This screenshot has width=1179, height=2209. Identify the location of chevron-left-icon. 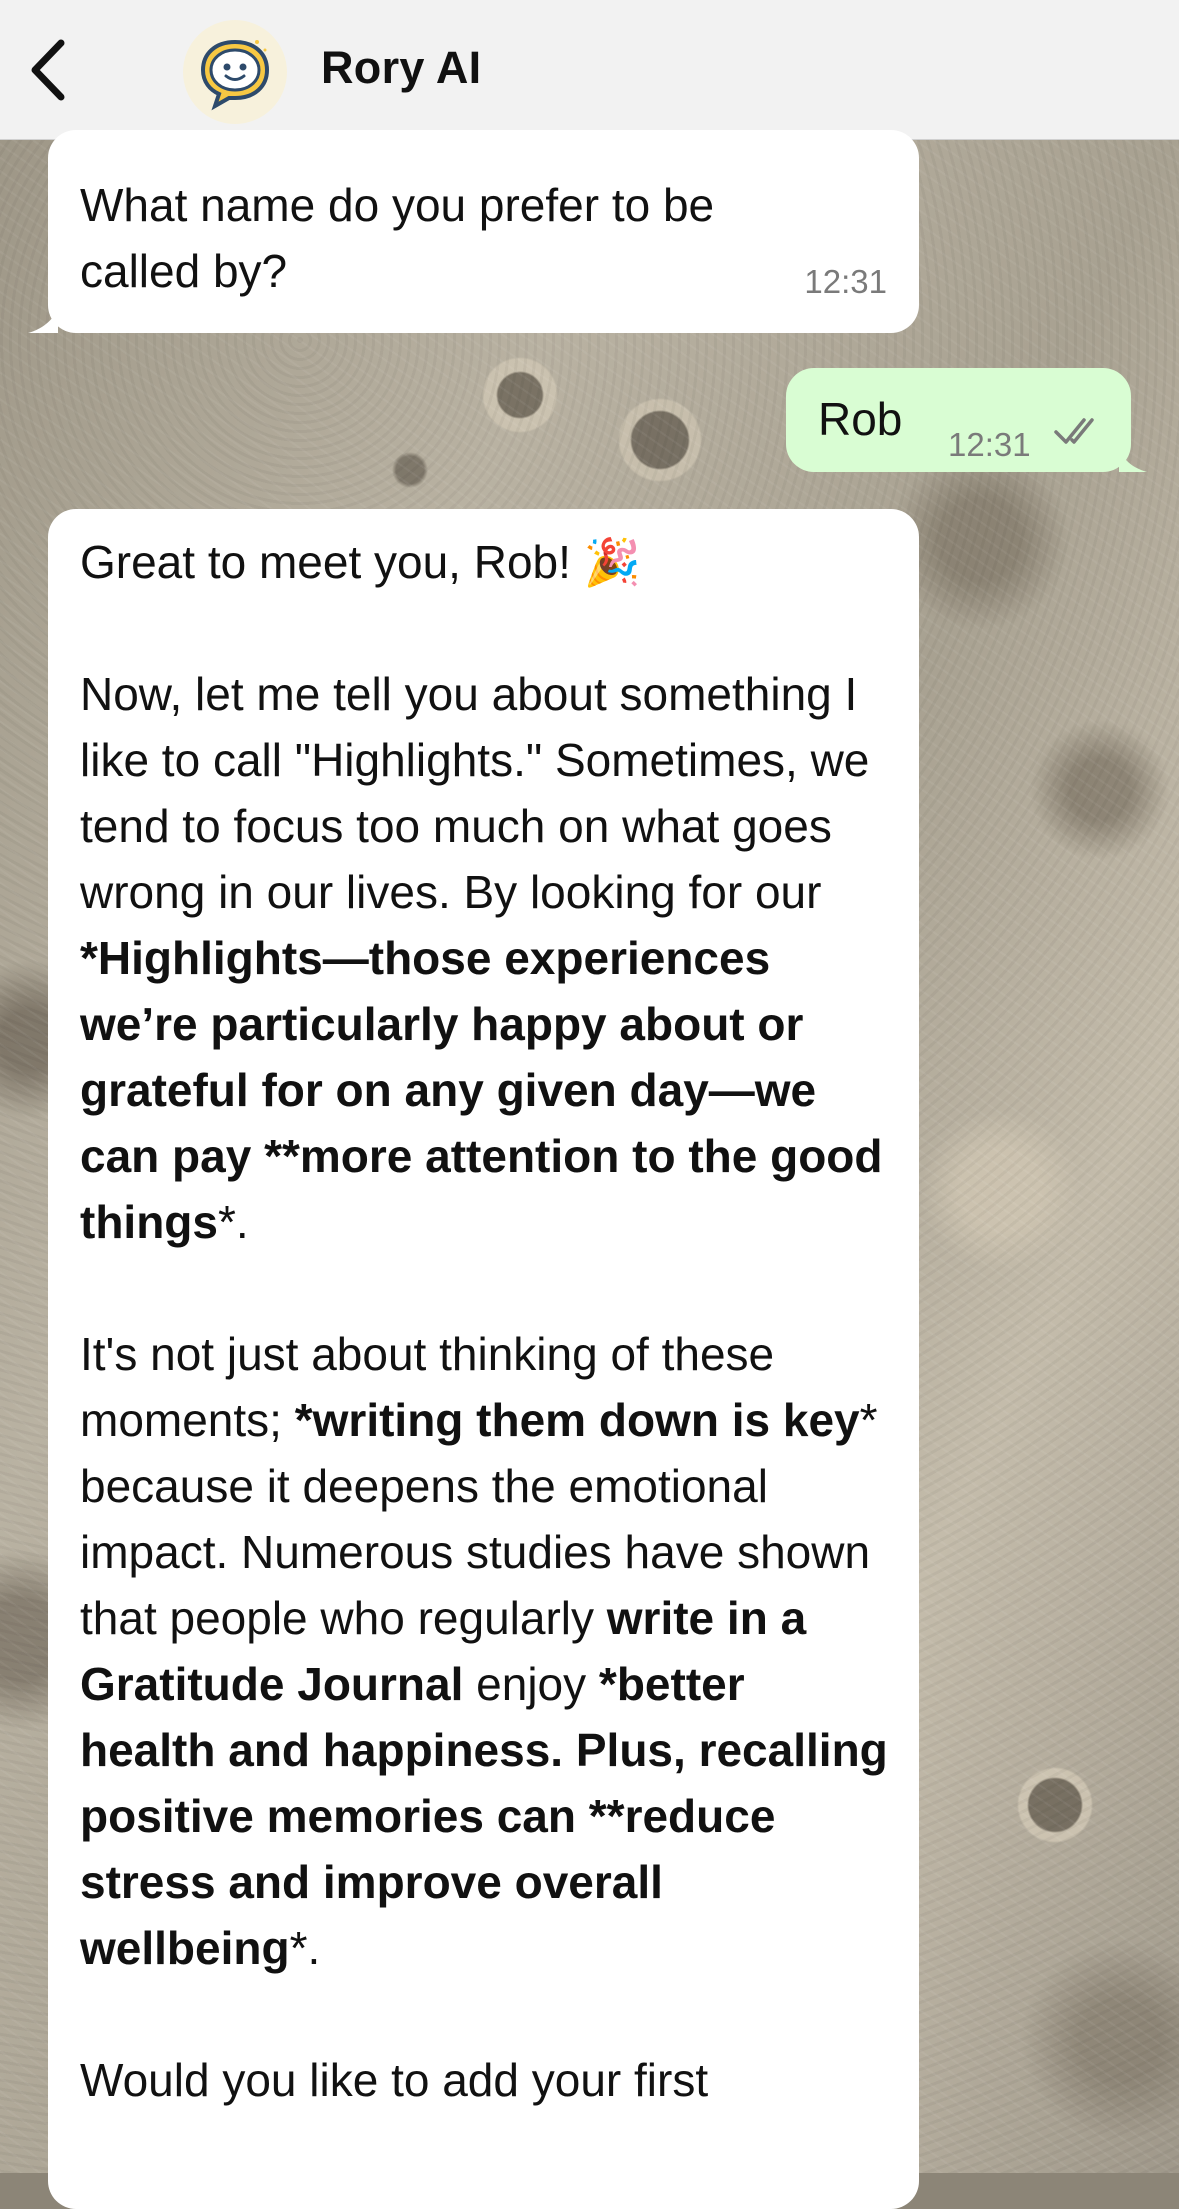
(48, 70).